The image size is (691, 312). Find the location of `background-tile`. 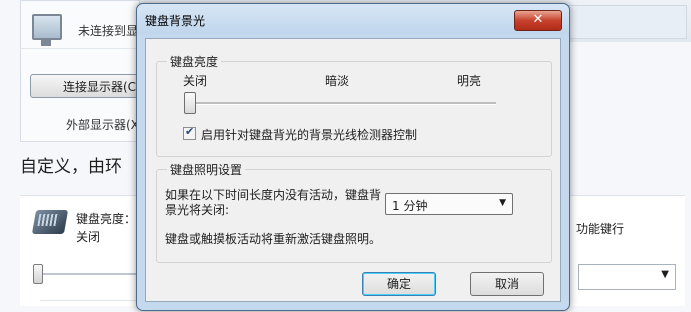

background-tile is located at coordinates (626, 22).